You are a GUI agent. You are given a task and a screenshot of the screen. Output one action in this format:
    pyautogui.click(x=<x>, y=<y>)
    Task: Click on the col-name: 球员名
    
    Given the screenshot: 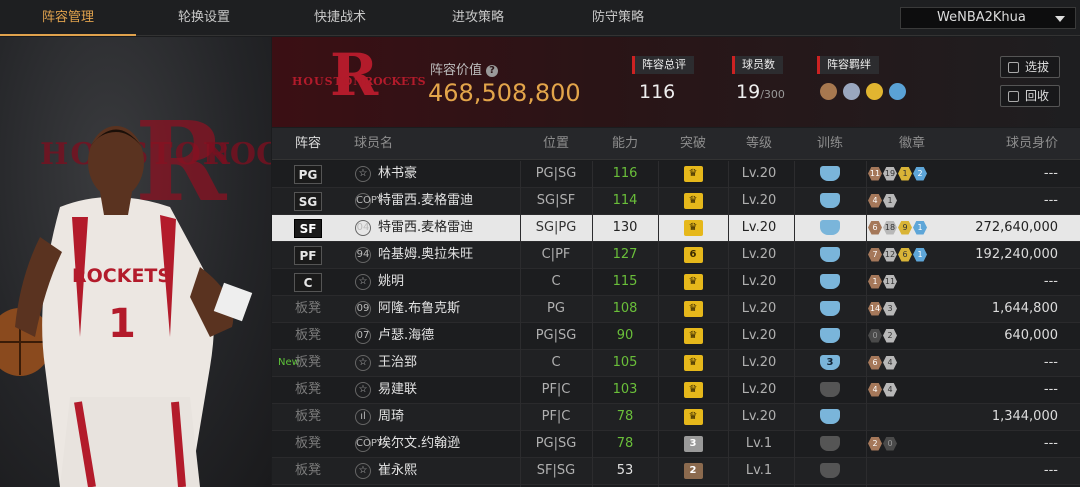 What is the action you would take?
    pyautogui.click(x=384, y=144)
    